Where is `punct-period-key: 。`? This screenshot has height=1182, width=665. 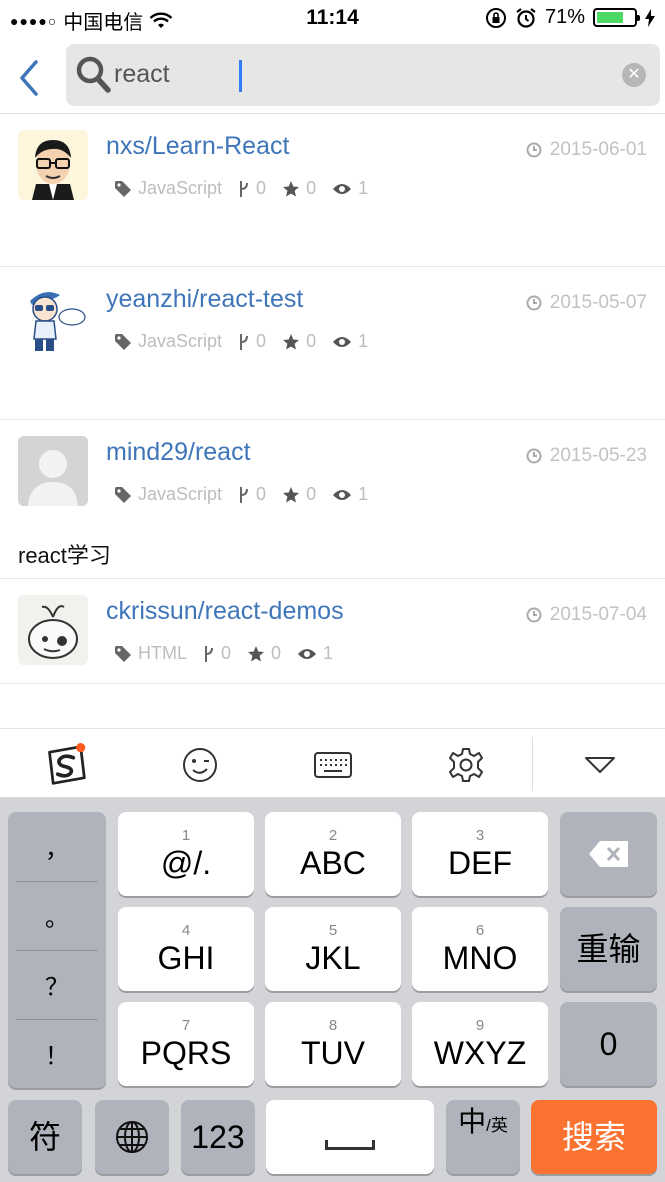
punct-period-key: 。 is located at coordinates (57, 915).